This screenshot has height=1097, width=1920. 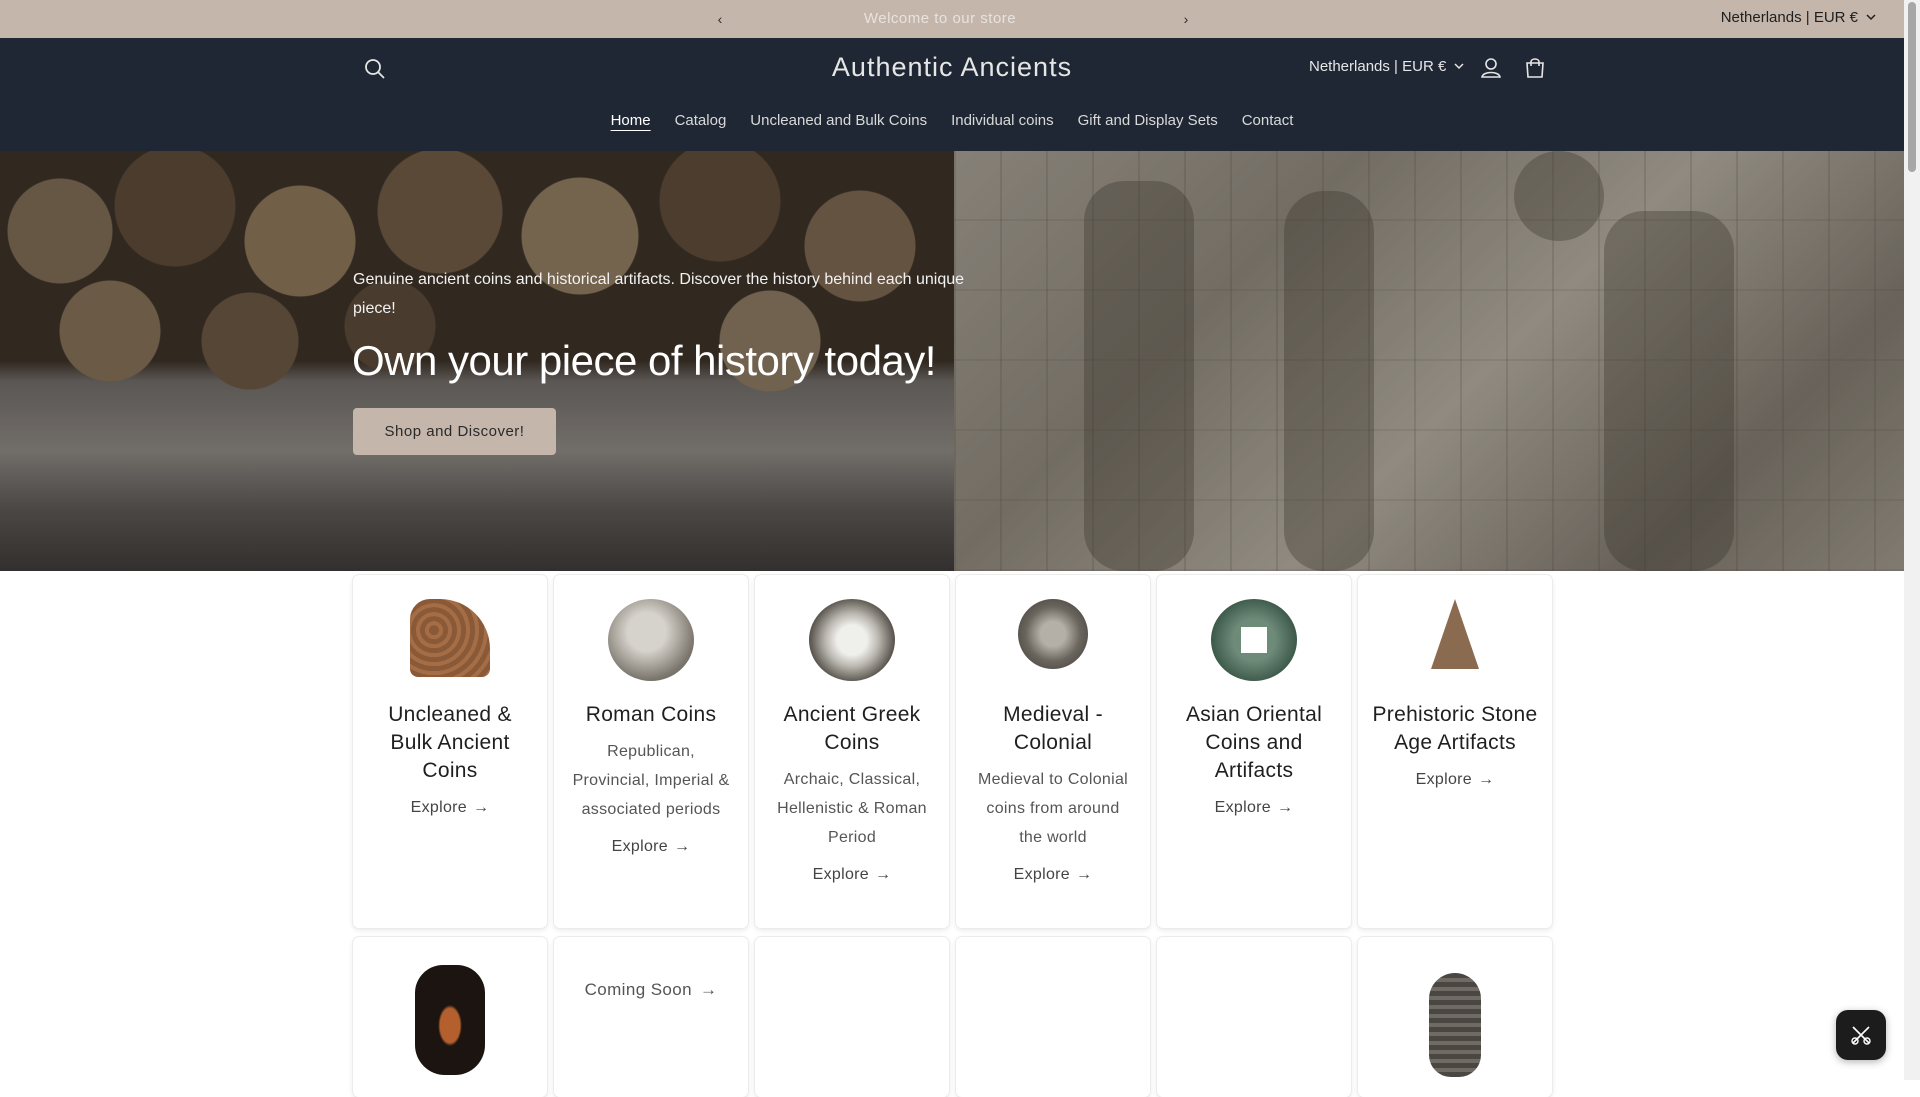 What do you see at coordinates (1789, 17) in the screenshot?
I see `announcement-locale-label: Netherlands | EUR €` at bounding box center [1789, 17].